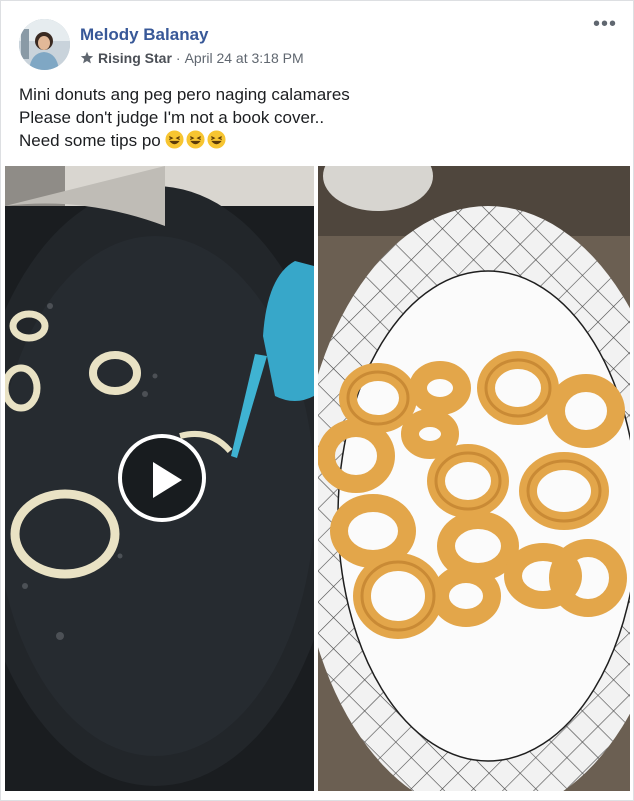 The image size is (634, 801). I want to click on post-meta: Rising Star · April 24 at 3:18 PM, so click(192, 58).